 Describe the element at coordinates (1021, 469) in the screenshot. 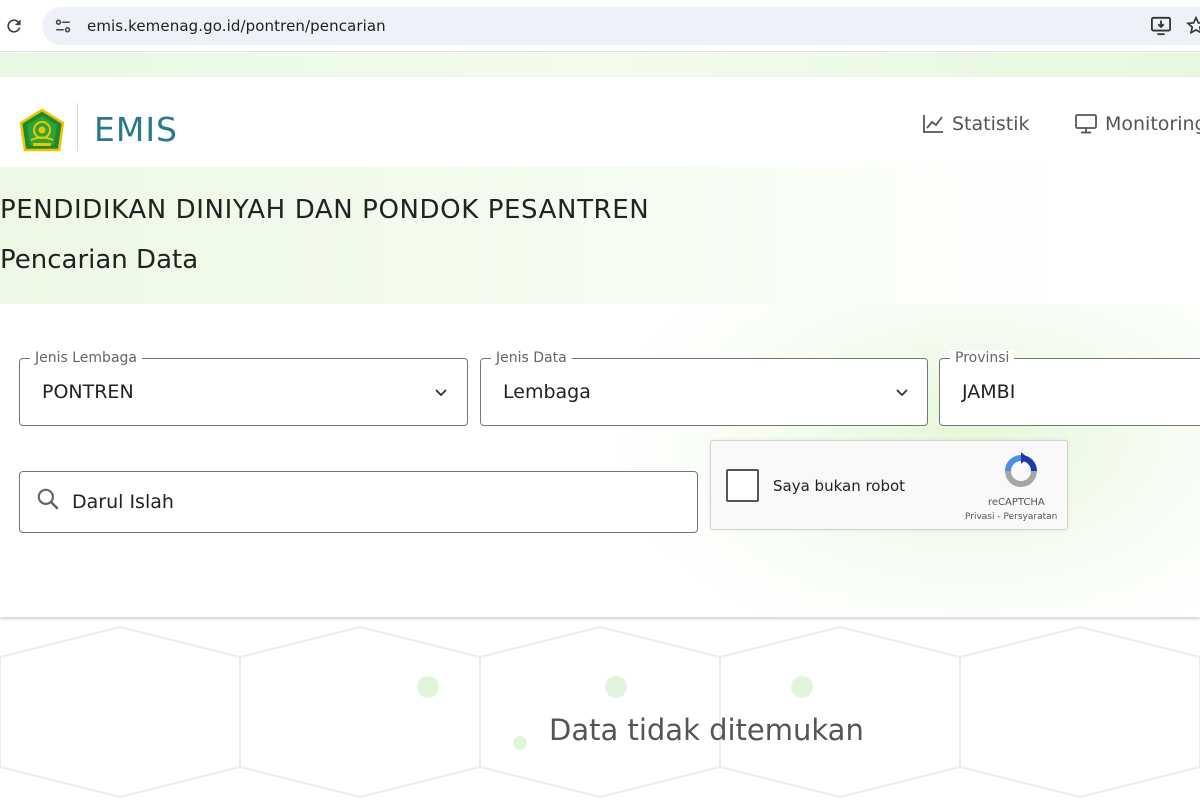

I see `recaptcha-logo-icon` at that location.